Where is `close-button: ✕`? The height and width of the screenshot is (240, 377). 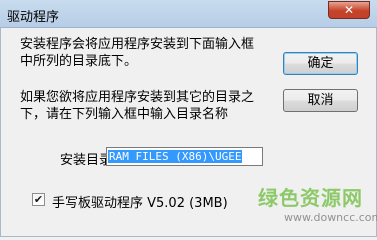 close-button: ✕ is located at coordinates (349, 10).